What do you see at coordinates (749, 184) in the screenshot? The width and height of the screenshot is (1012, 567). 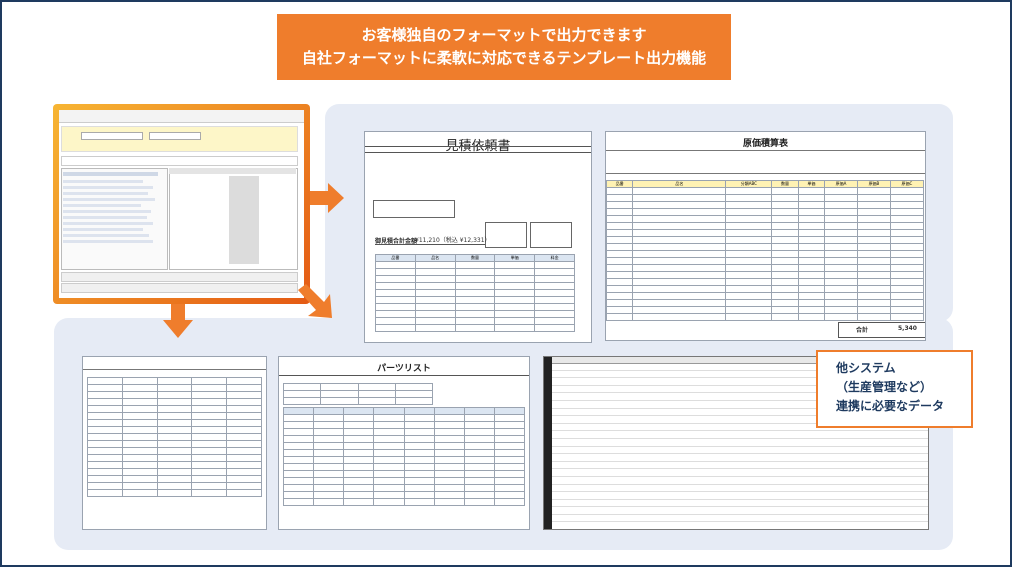 I see `cost-col-header: 分類ABC` at bounding box center [749, 184].